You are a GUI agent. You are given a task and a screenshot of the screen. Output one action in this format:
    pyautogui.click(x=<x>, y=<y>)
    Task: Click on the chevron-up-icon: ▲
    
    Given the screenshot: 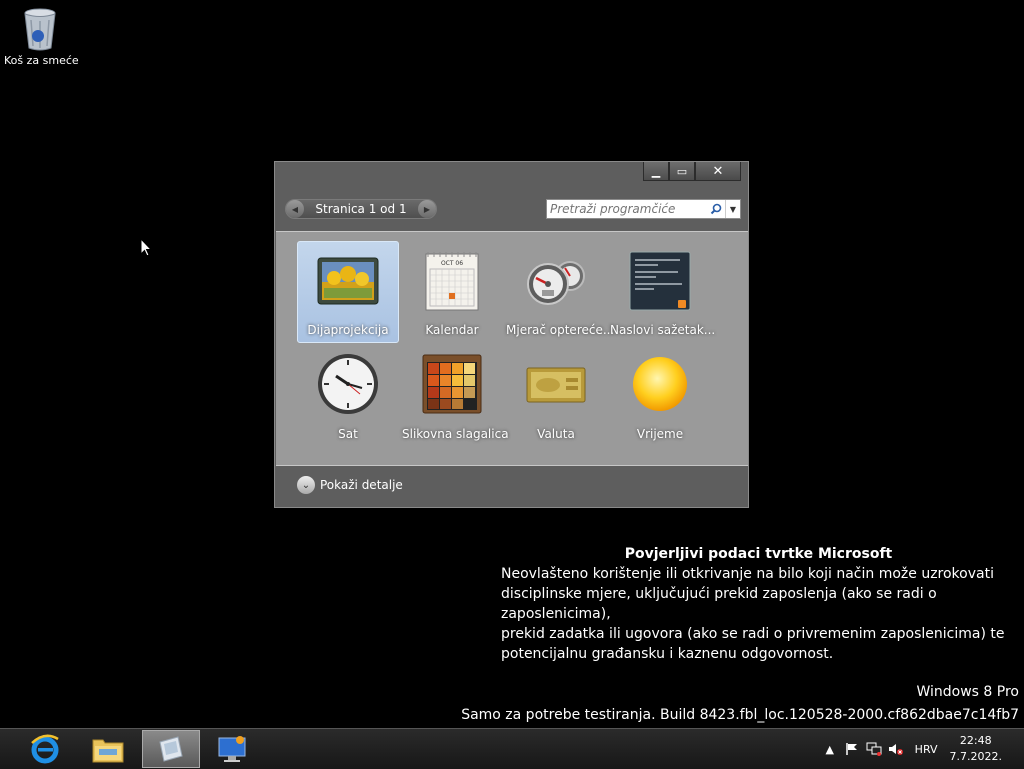 What is the action you would take?
    pyautogui.click(x=829, y=749)
    